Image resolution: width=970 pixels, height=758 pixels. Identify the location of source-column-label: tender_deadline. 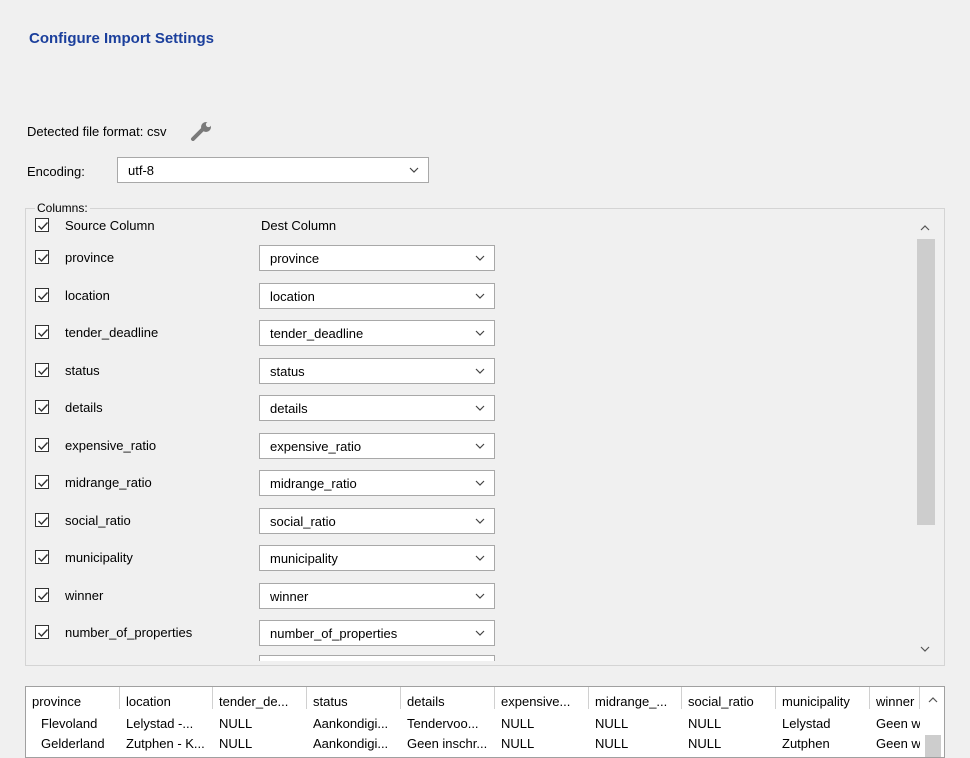
(112, 332).